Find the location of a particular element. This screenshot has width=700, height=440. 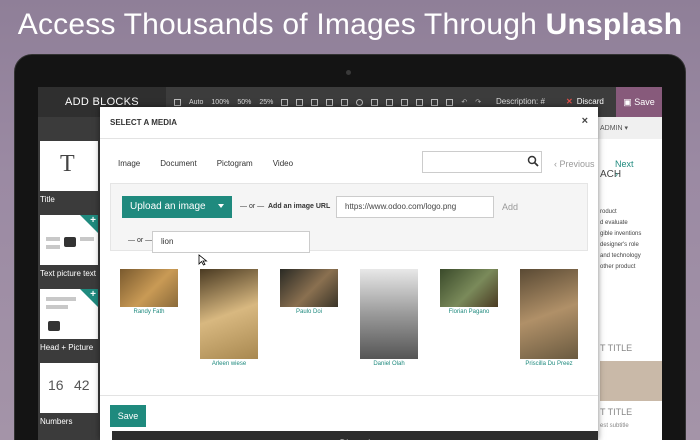

or-separator-2: — or — is located at coordinates (140, 240).